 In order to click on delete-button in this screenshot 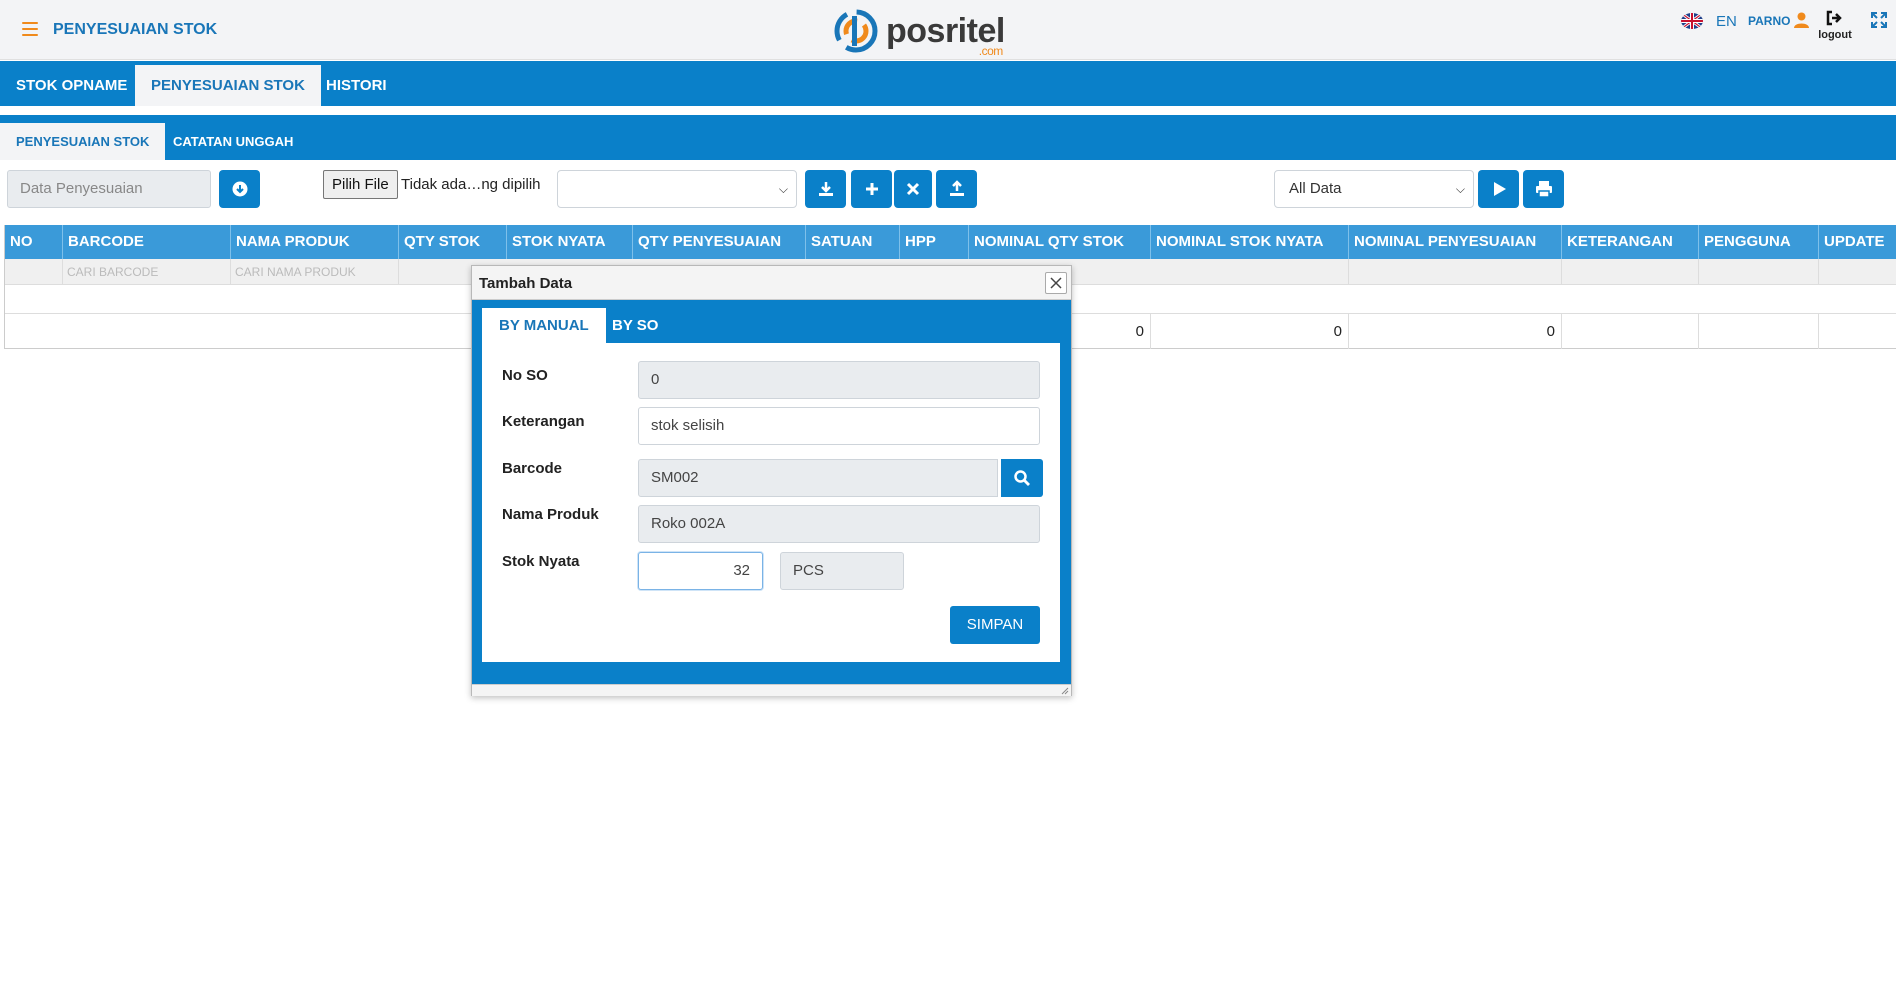, I will do `click(913, 189)`.